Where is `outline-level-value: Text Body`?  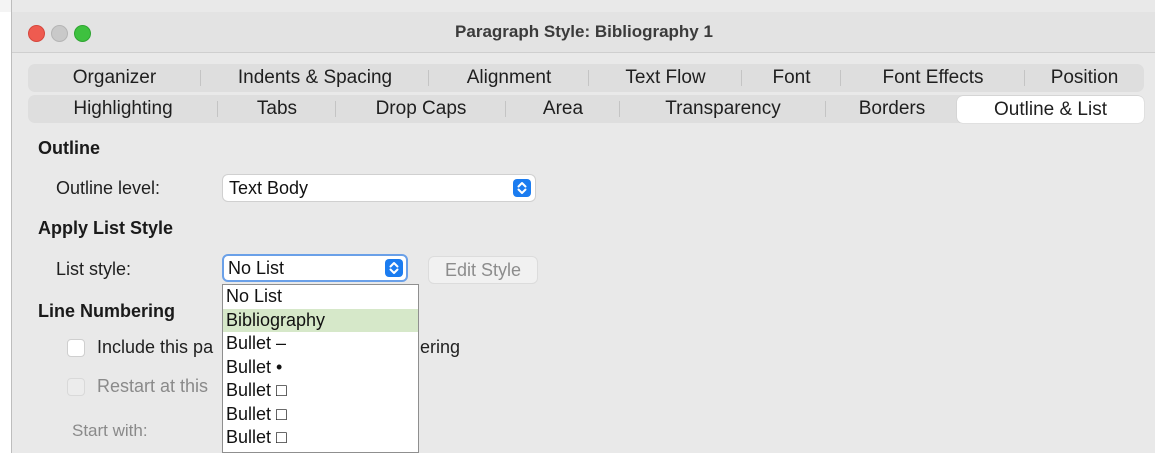
outline-level-value: Text Body is located at coordinates (269, 188).